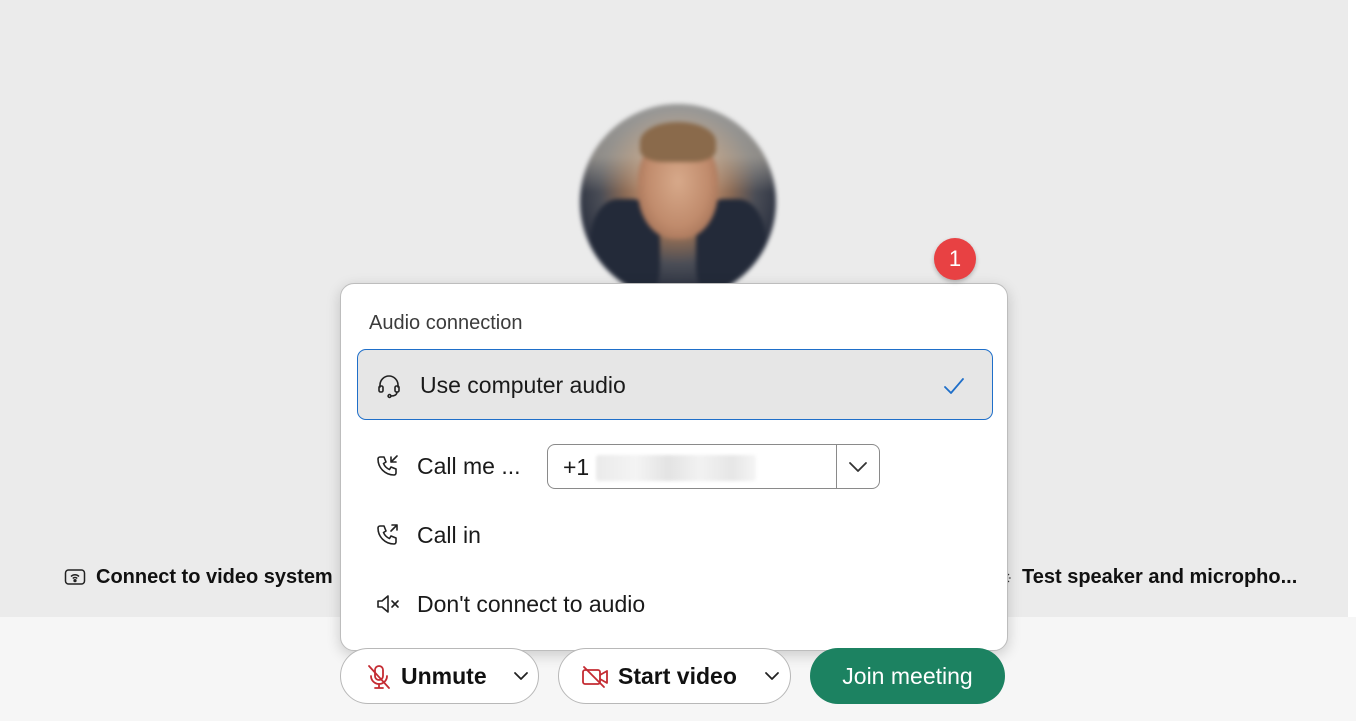 The height and width of the screenshot is (721, 1356). I want to click on popup-heading: Audio connection, so click(446, 323).